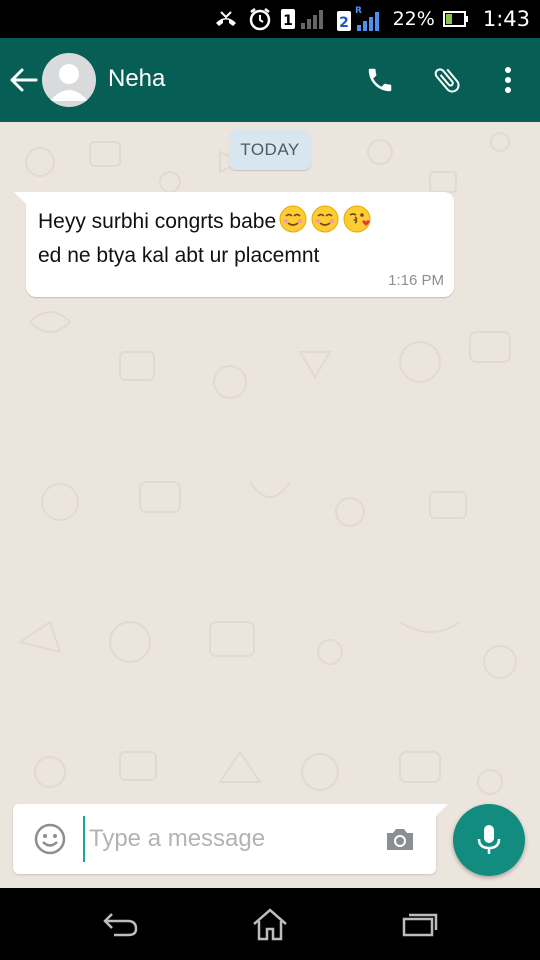  Describe the element at coordinates (358, 11) in the screenshot. I see `roaming-label: R` at that location.